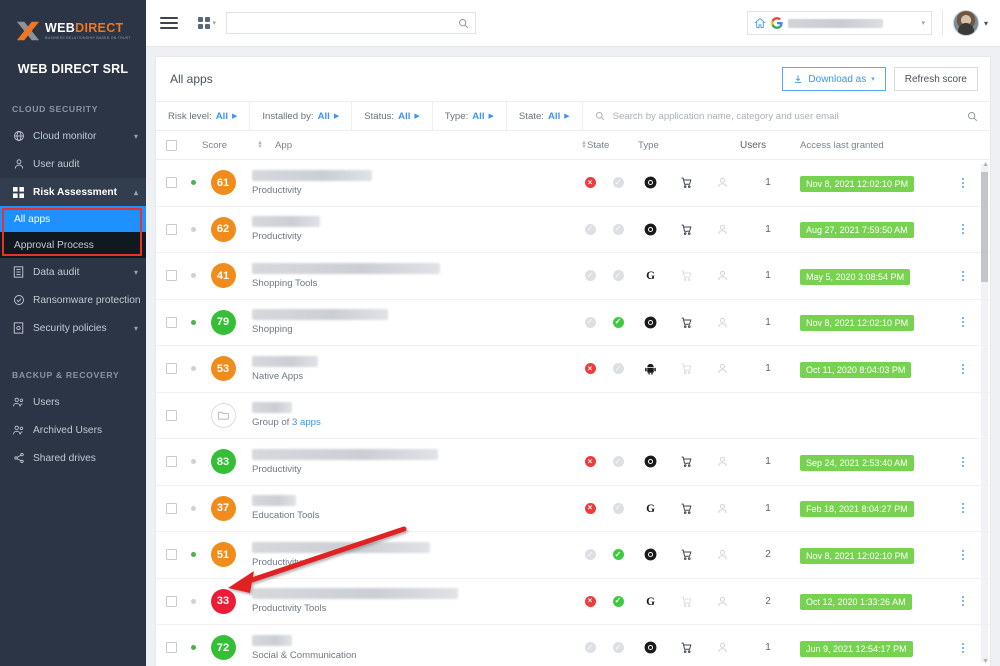  I want to click on apps-grid-selector: ▾, so click(207, 23).